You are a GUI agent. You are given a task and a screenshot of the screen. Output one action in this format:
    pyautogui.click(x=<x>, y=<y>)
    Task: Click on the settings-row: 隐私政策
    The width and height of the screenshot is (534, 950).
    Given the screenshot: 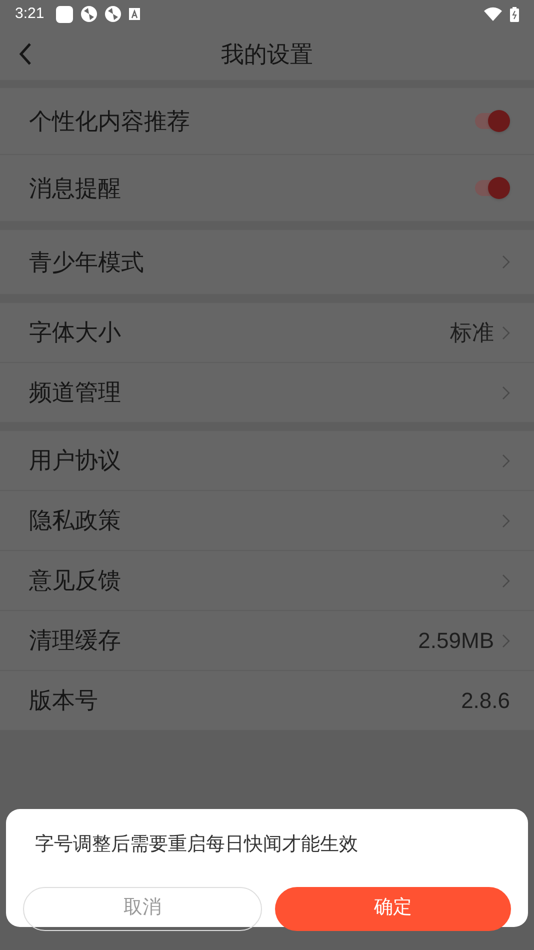 What is the action you would take?
    pyautogui.click(x=267, y=521)
    